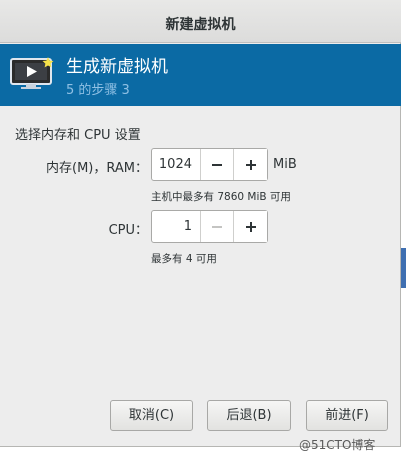  Describe the element at coordinates (176, 226) in the screenshot. I see `cpu-input: 1` at that location.